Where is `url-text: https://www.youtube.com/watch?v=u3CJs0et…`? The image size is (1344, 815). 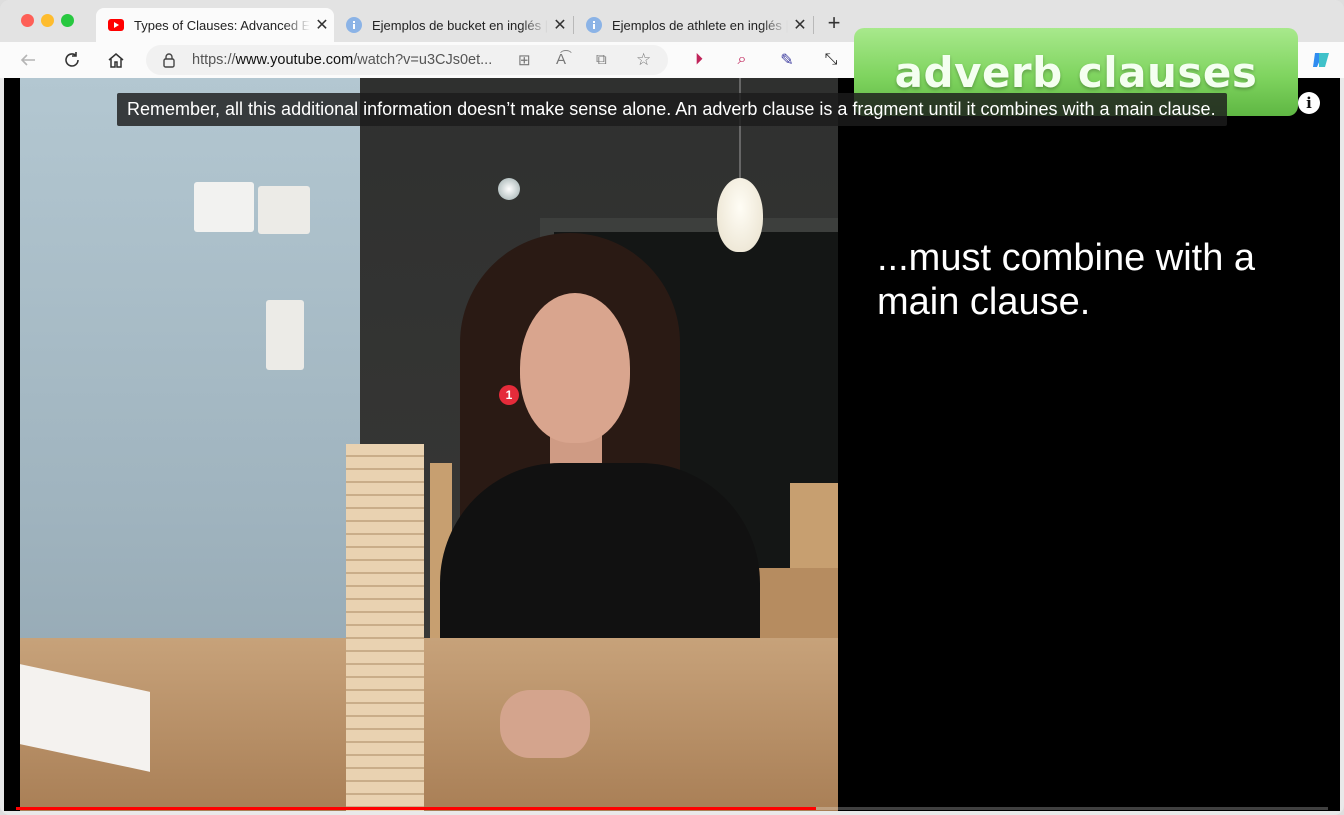 url-text: https://www.youtube.com/watch?v=u3CJs0et… is located at coordinates (342, 60).